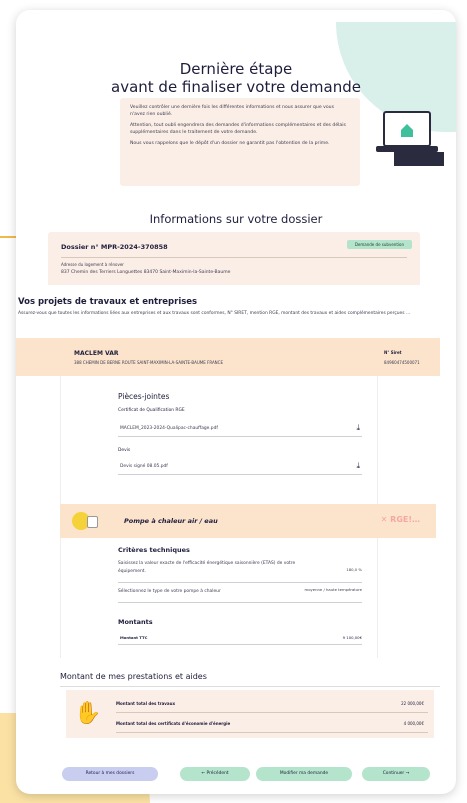 The height and width of the screenshot is (803, 467). What do you see at coordinates (240, 467) in the screenshot?
I see `devis-file-row: Devis signé 08.05.pdf ⤓` at bounding box center [240, 467].